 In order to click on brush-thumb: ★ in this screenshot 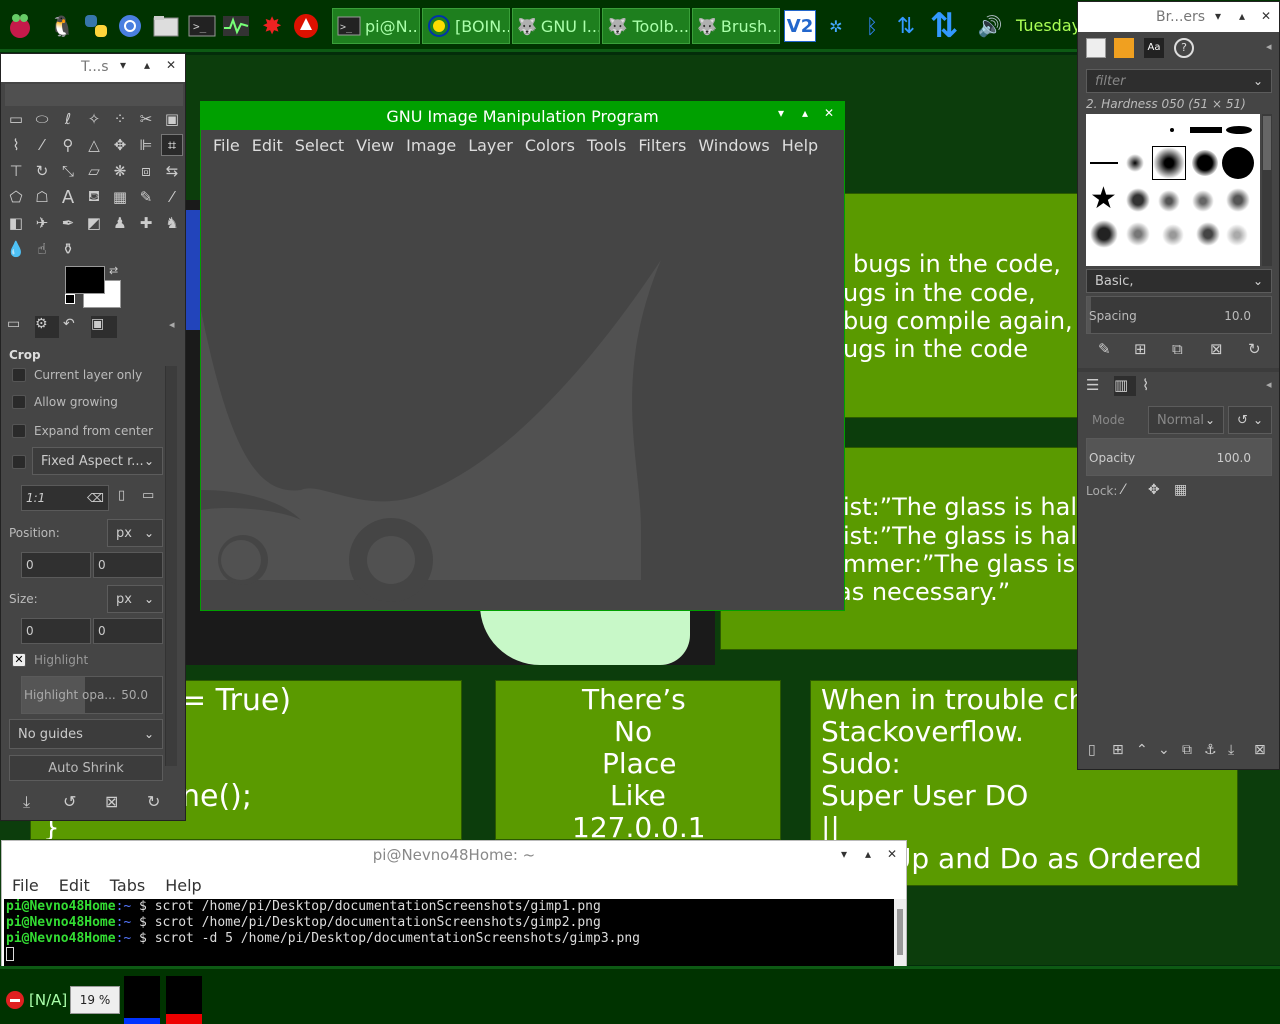, I will do `click(1103, 199)`.